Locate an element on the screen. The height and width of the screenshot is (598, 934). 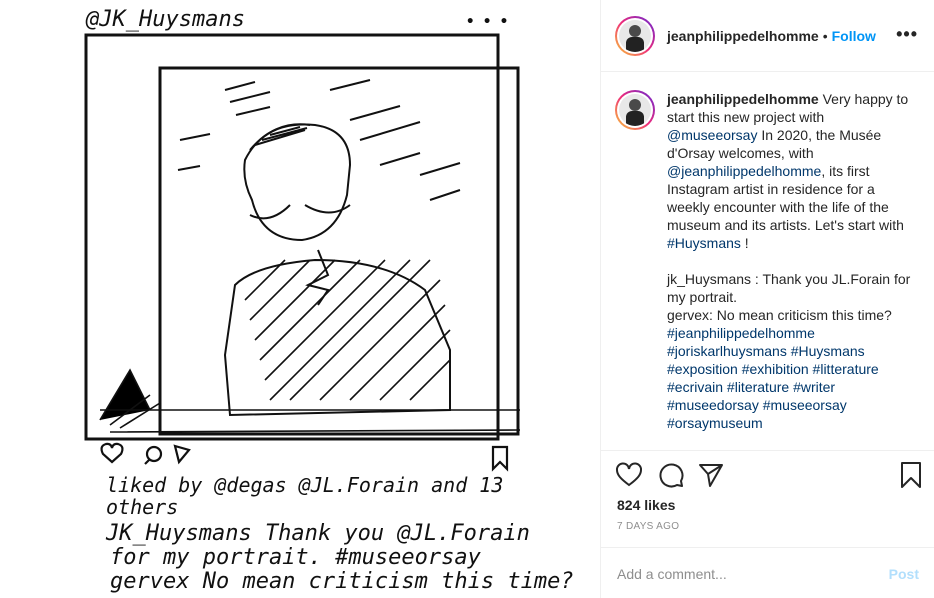
sketch-more-dots: • • • is located at coordinates (487, 22).